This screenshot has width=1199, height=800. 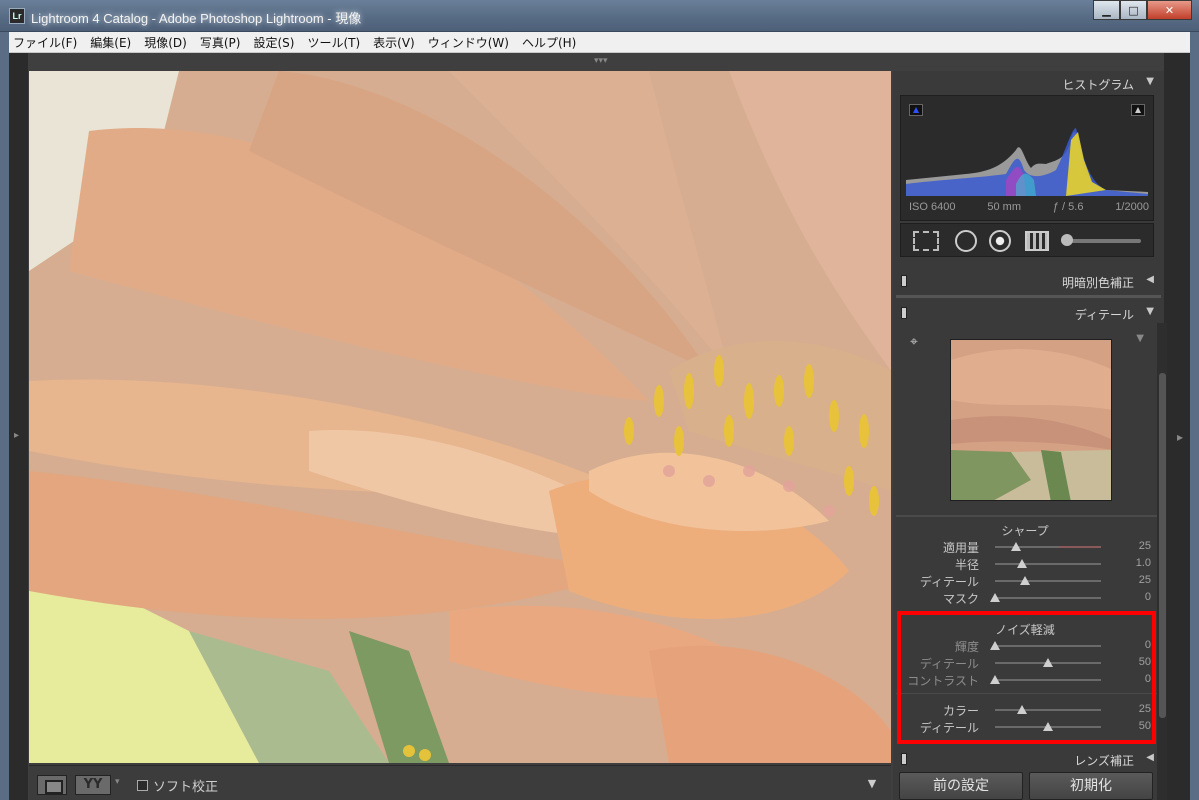 I want to click on crop-tool-icon, so click(x=926, y=241).